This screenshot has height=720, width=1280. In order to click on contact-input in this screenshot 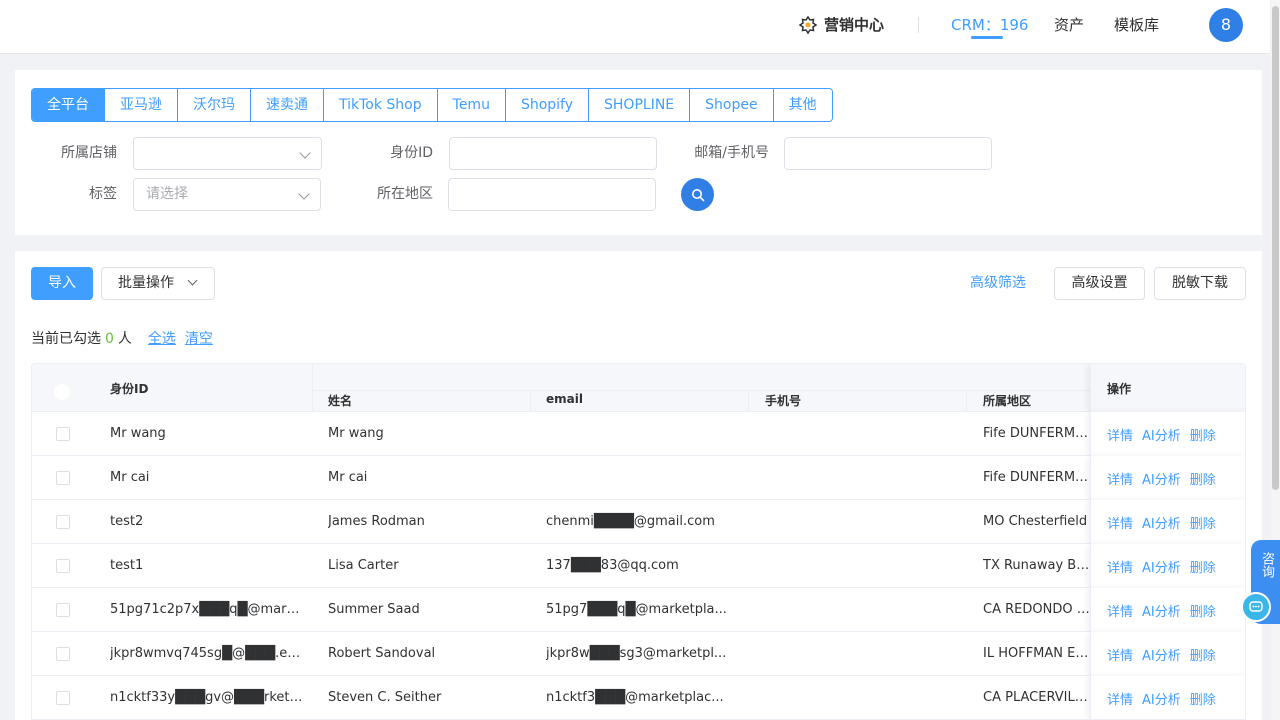, I will do `click(888, 153)`.